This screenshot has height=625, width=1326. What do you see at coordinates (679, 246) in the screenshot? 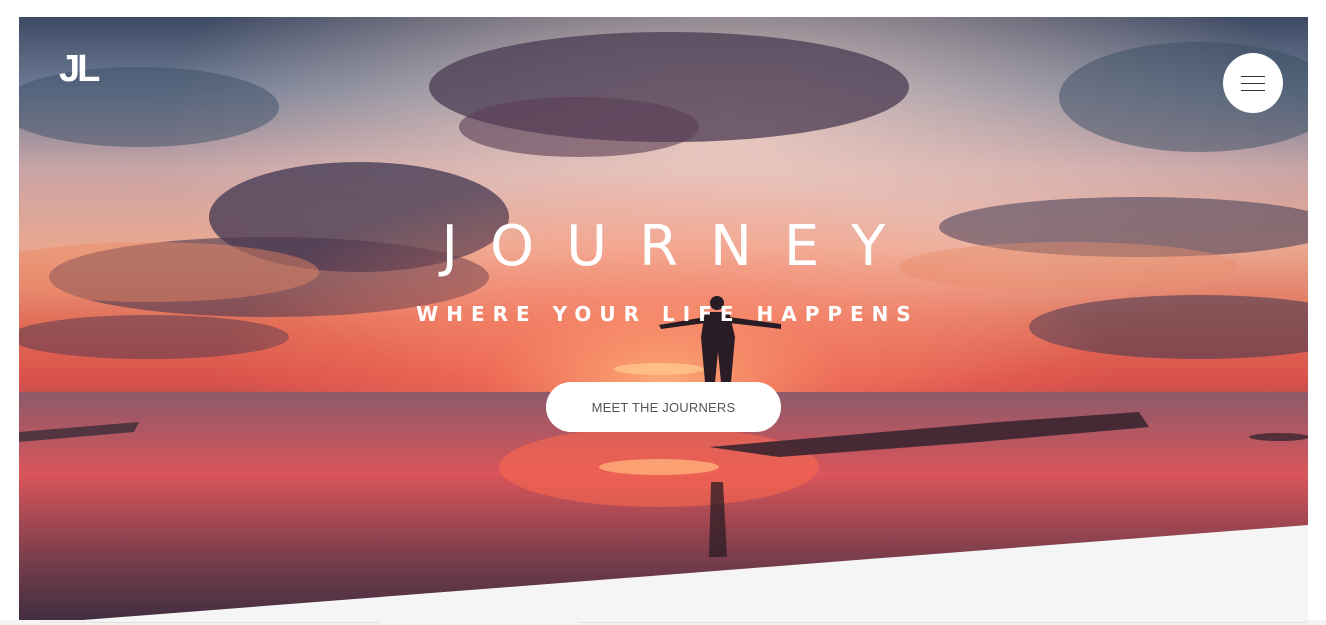
I see `hero-title: JOURNEY` at bounding box center [679, 246].